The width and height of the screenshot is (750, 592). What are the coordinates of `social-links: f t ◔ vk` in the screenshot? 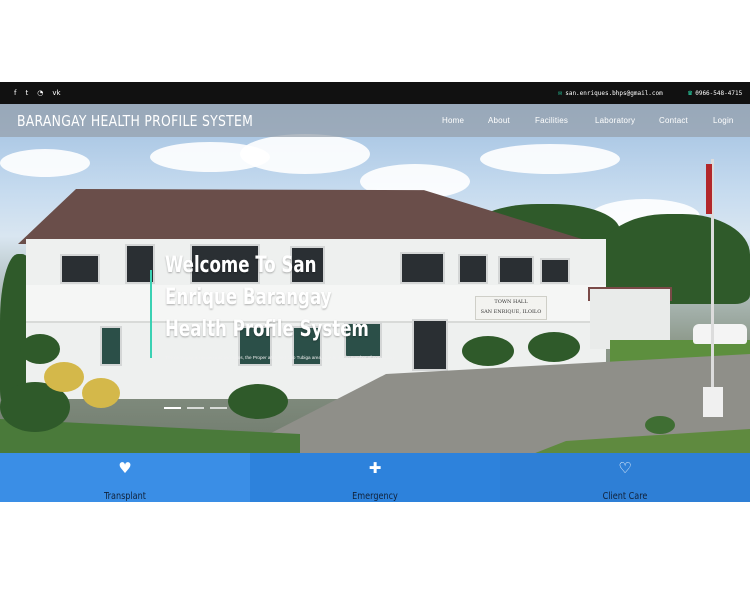 It's located at (37, 93).